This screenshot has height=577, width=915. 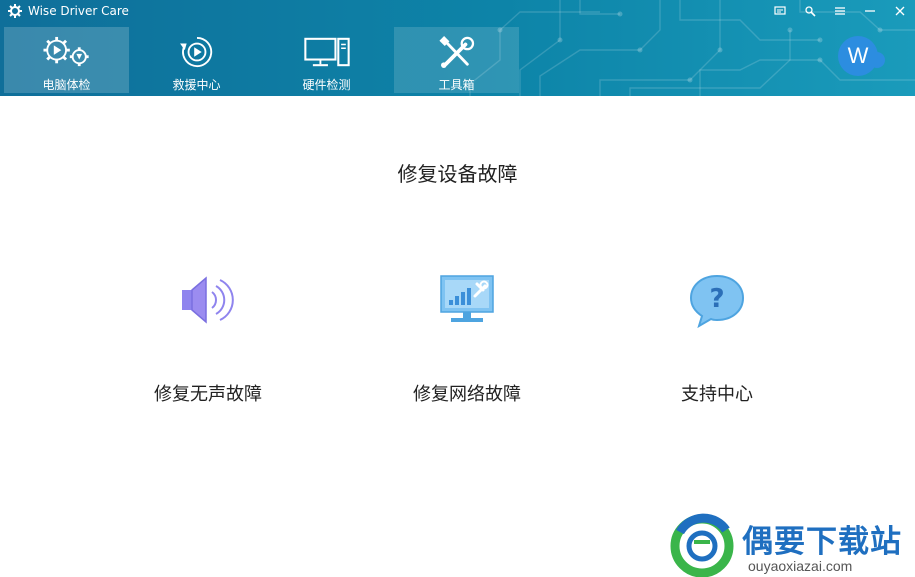 What do you see at coordinates (467, 298) in the screenshot?
I see `network-repair-icon` at bounding box center [467, 298].